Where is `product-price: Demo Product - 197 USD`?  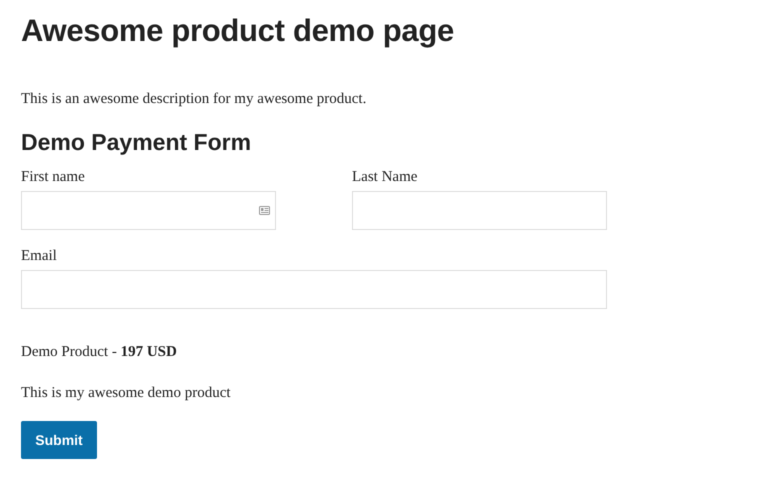 product-price: Demo Product - 197 USD is located at coordinates (99, 352).